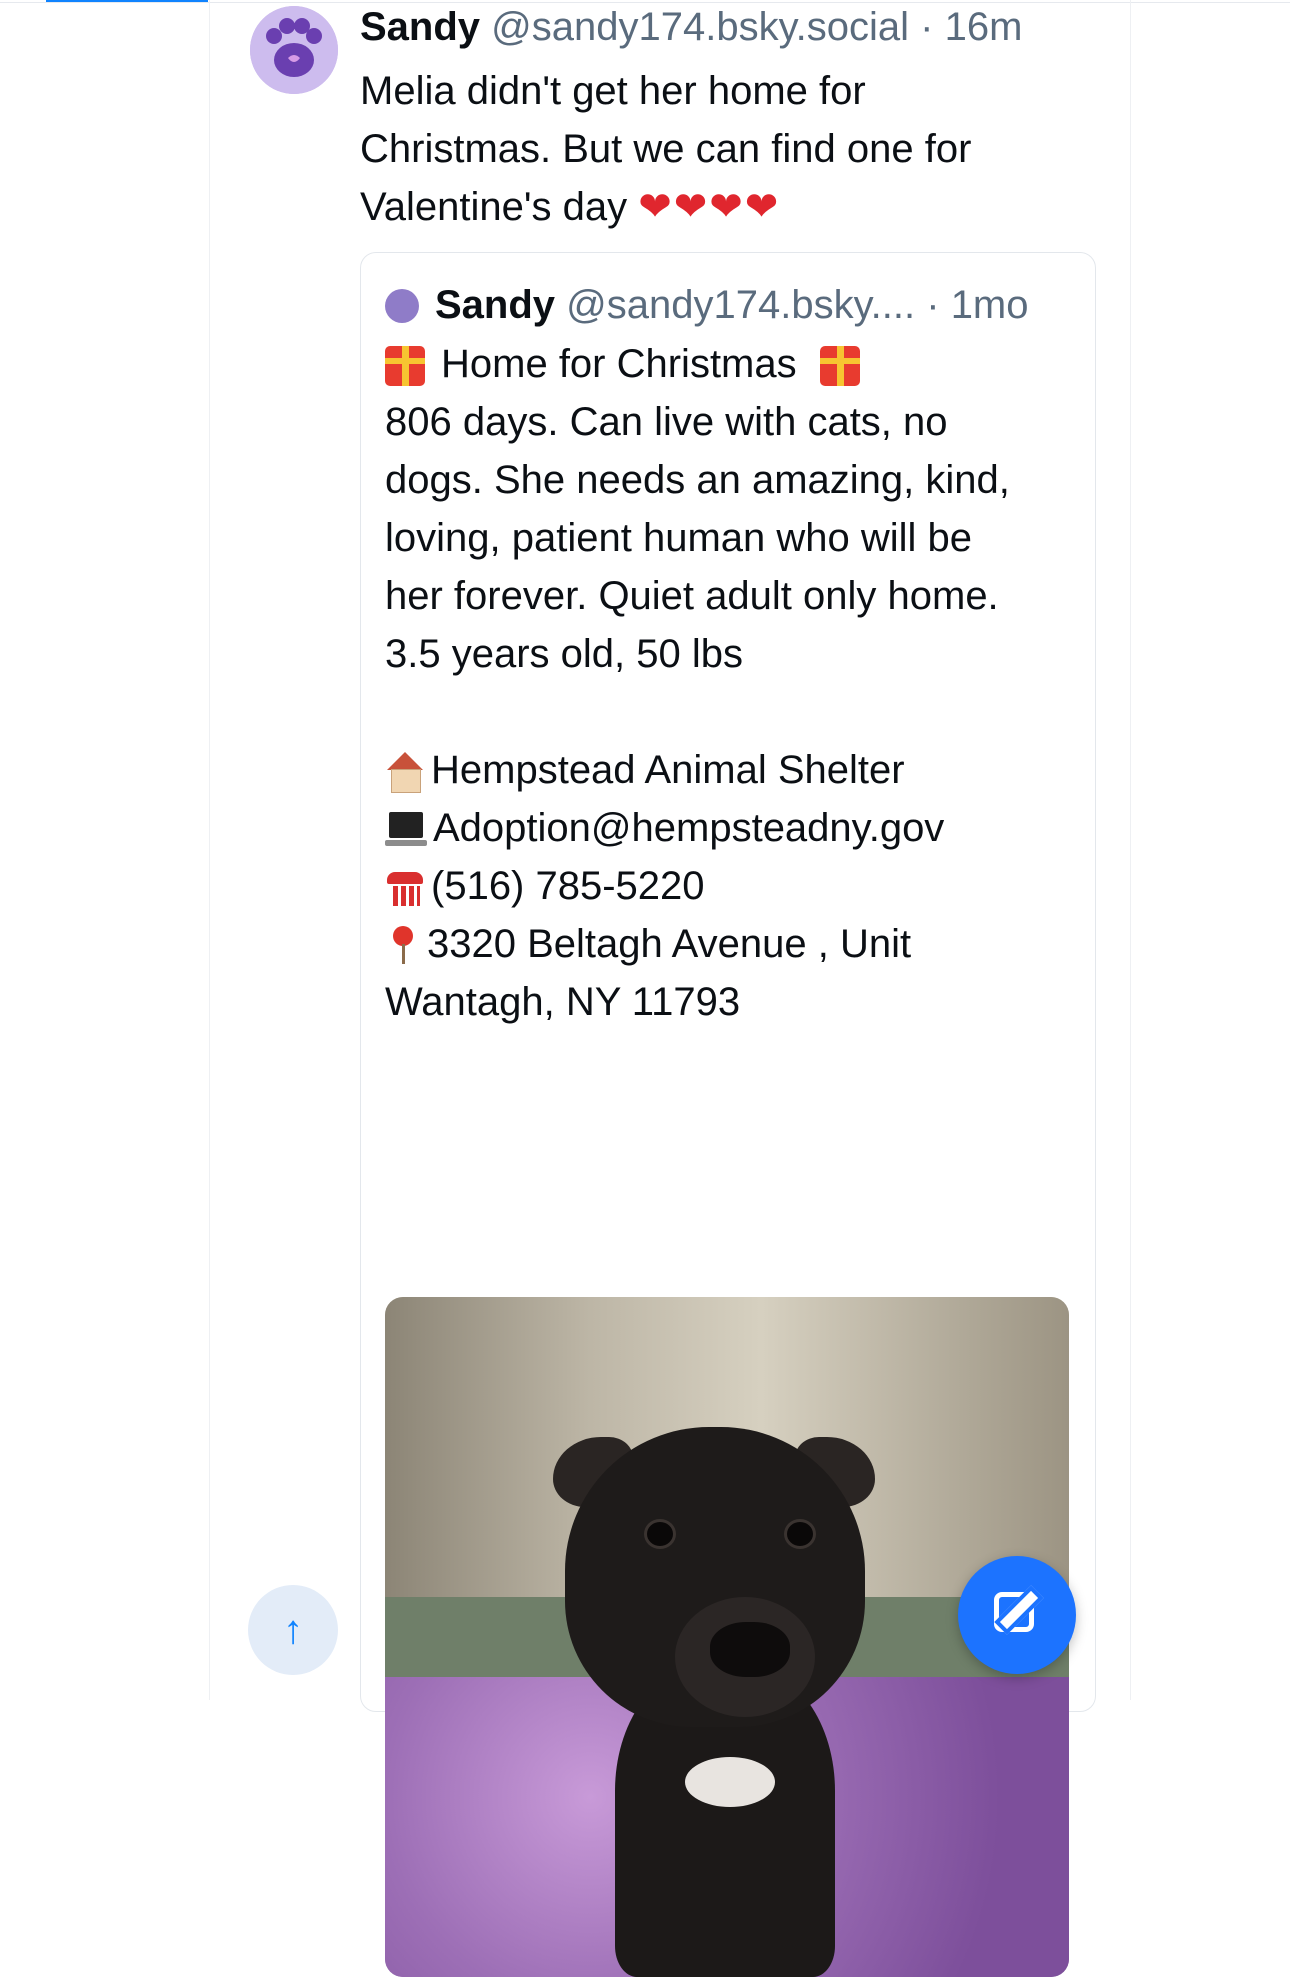 The width and height of the screenshot is (1290, 1977). Describe the element at coordinates (730, 1782) in the screenshot. I see `photo-dog-chest` at that location.